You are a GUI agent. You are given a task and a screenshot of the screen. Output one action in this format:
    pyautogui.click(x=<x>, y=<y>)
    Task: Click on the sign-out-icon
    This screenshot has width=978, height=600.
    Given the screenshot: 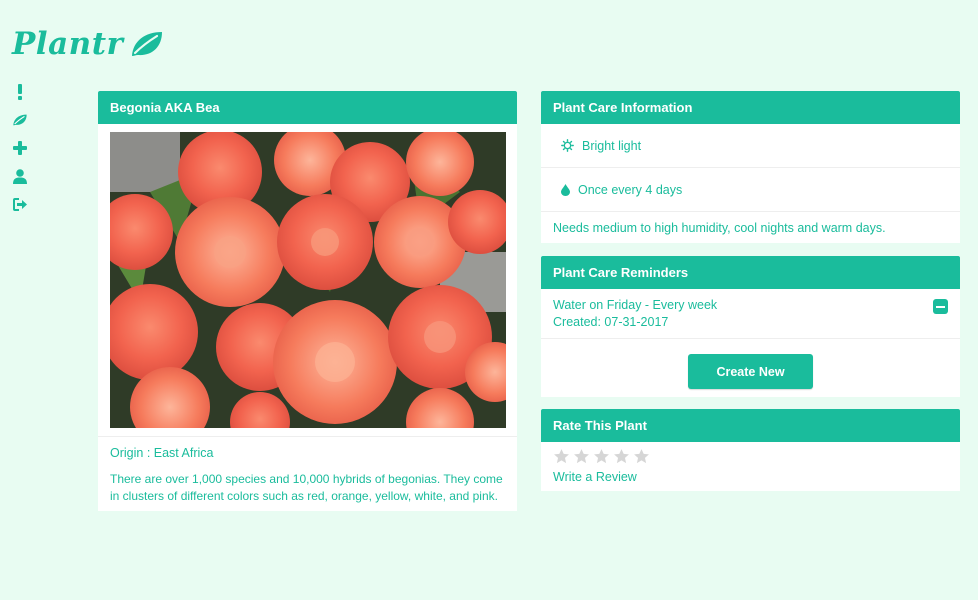 What is the action you would take?
    pyautogui.click(x=19, y=204)
    